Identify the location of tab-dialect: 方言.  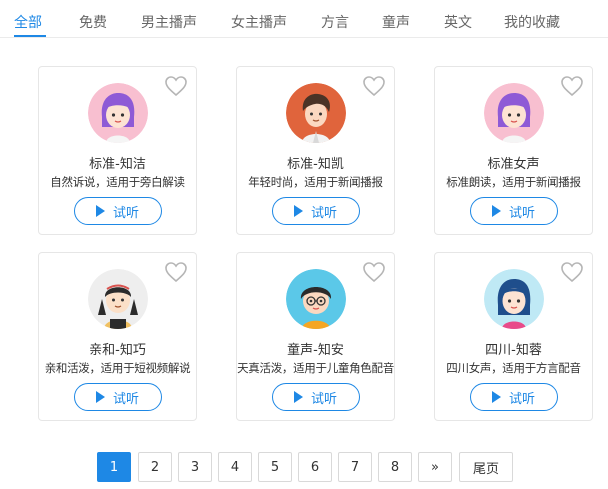
(335, 22).